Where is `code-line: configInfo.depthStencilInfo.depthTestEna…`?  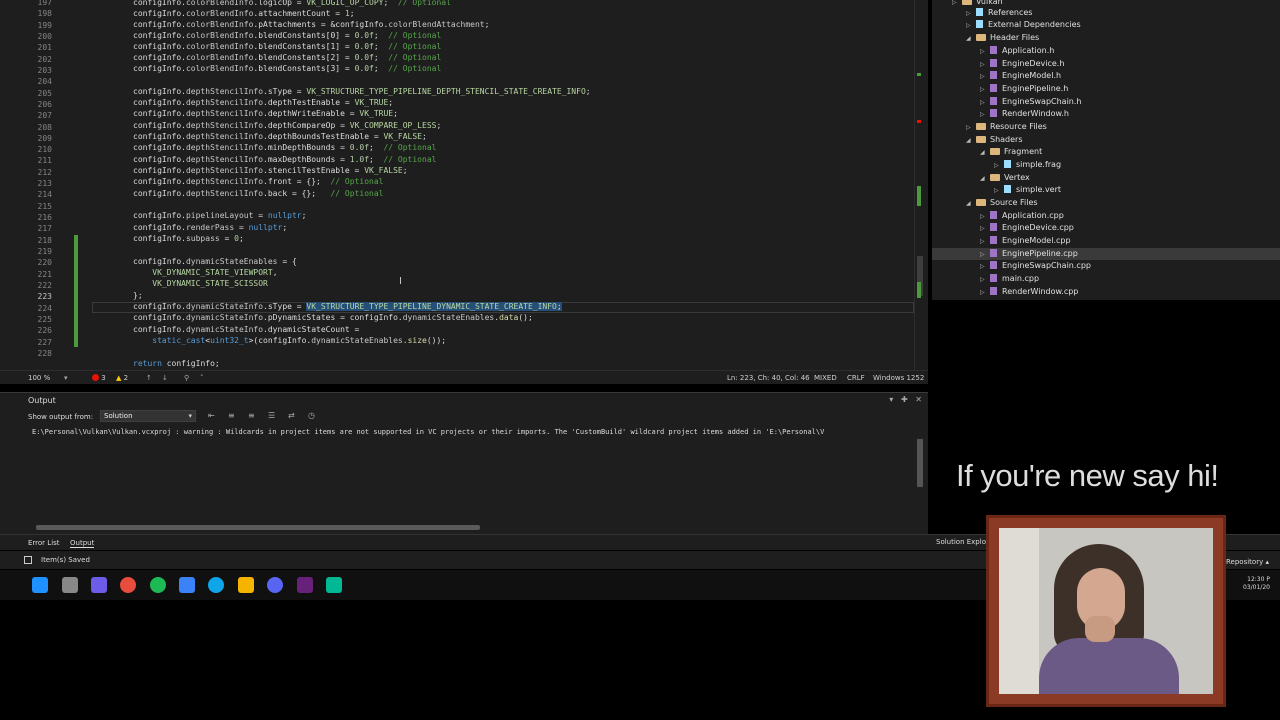 code-line: configInfo.depthStencilInfo.depthTestEna… is located at coordinates (263, 102).